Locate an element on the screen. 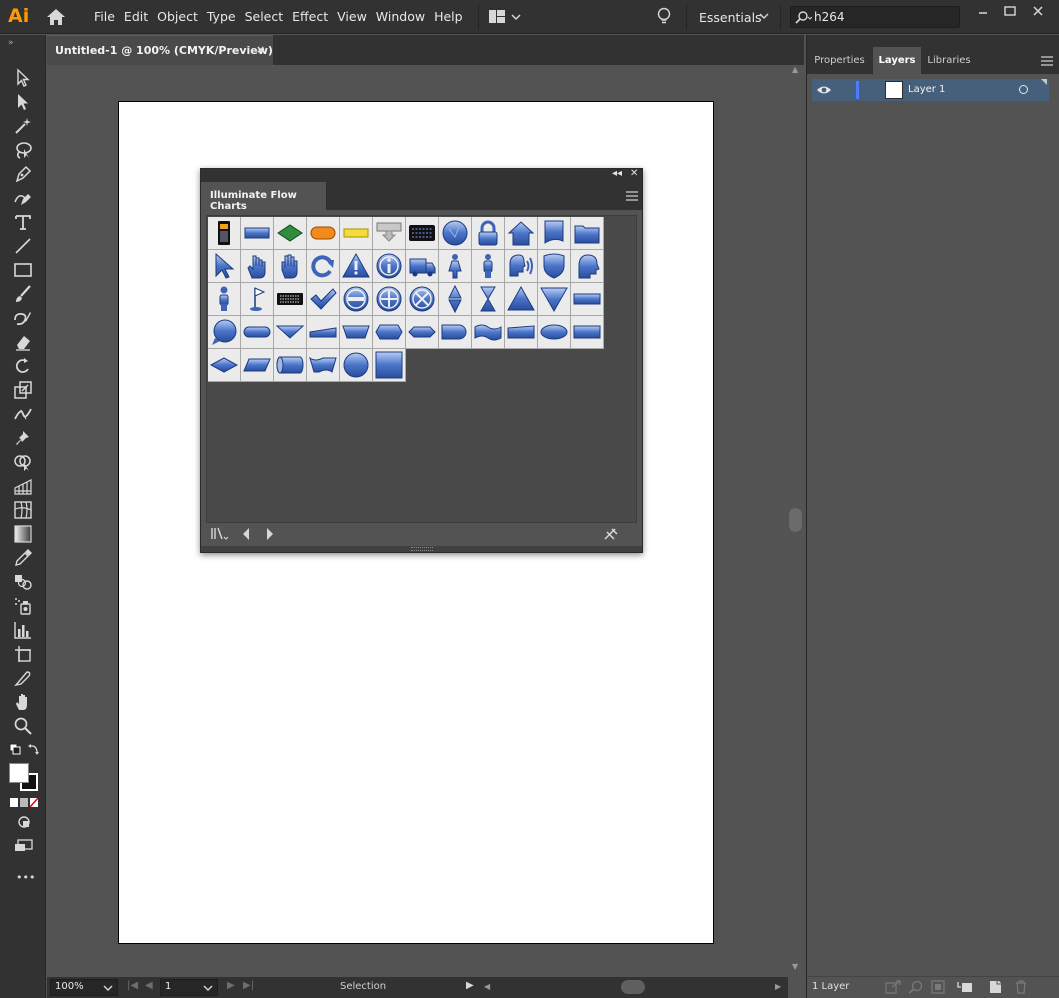 The height and width of the screenshot is (998, 1059). previous-library-icon is located at coordinates (246, 534).